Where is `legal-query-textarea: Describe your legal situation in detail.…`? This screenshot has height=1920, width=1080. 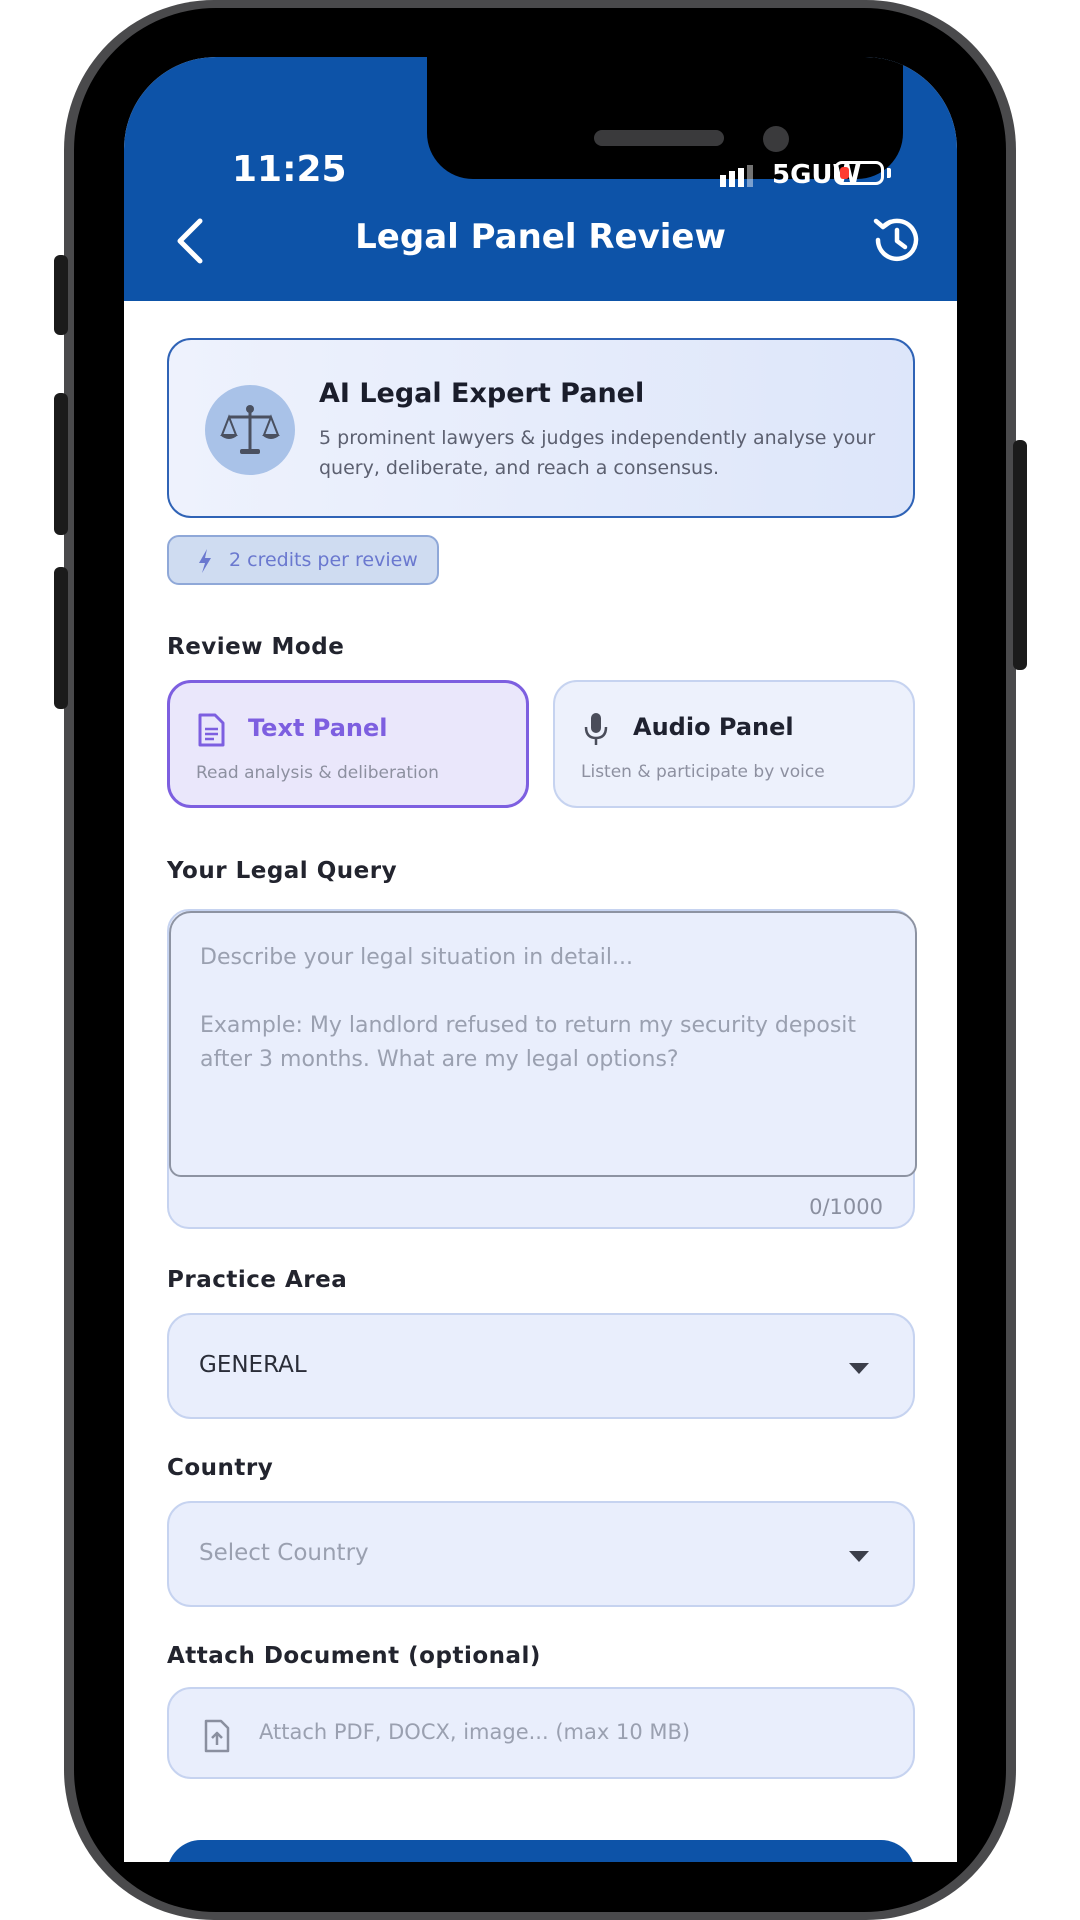 legal-query-textarea: Describe your legal situation in detail.… is located at coordinates (543, 1044).